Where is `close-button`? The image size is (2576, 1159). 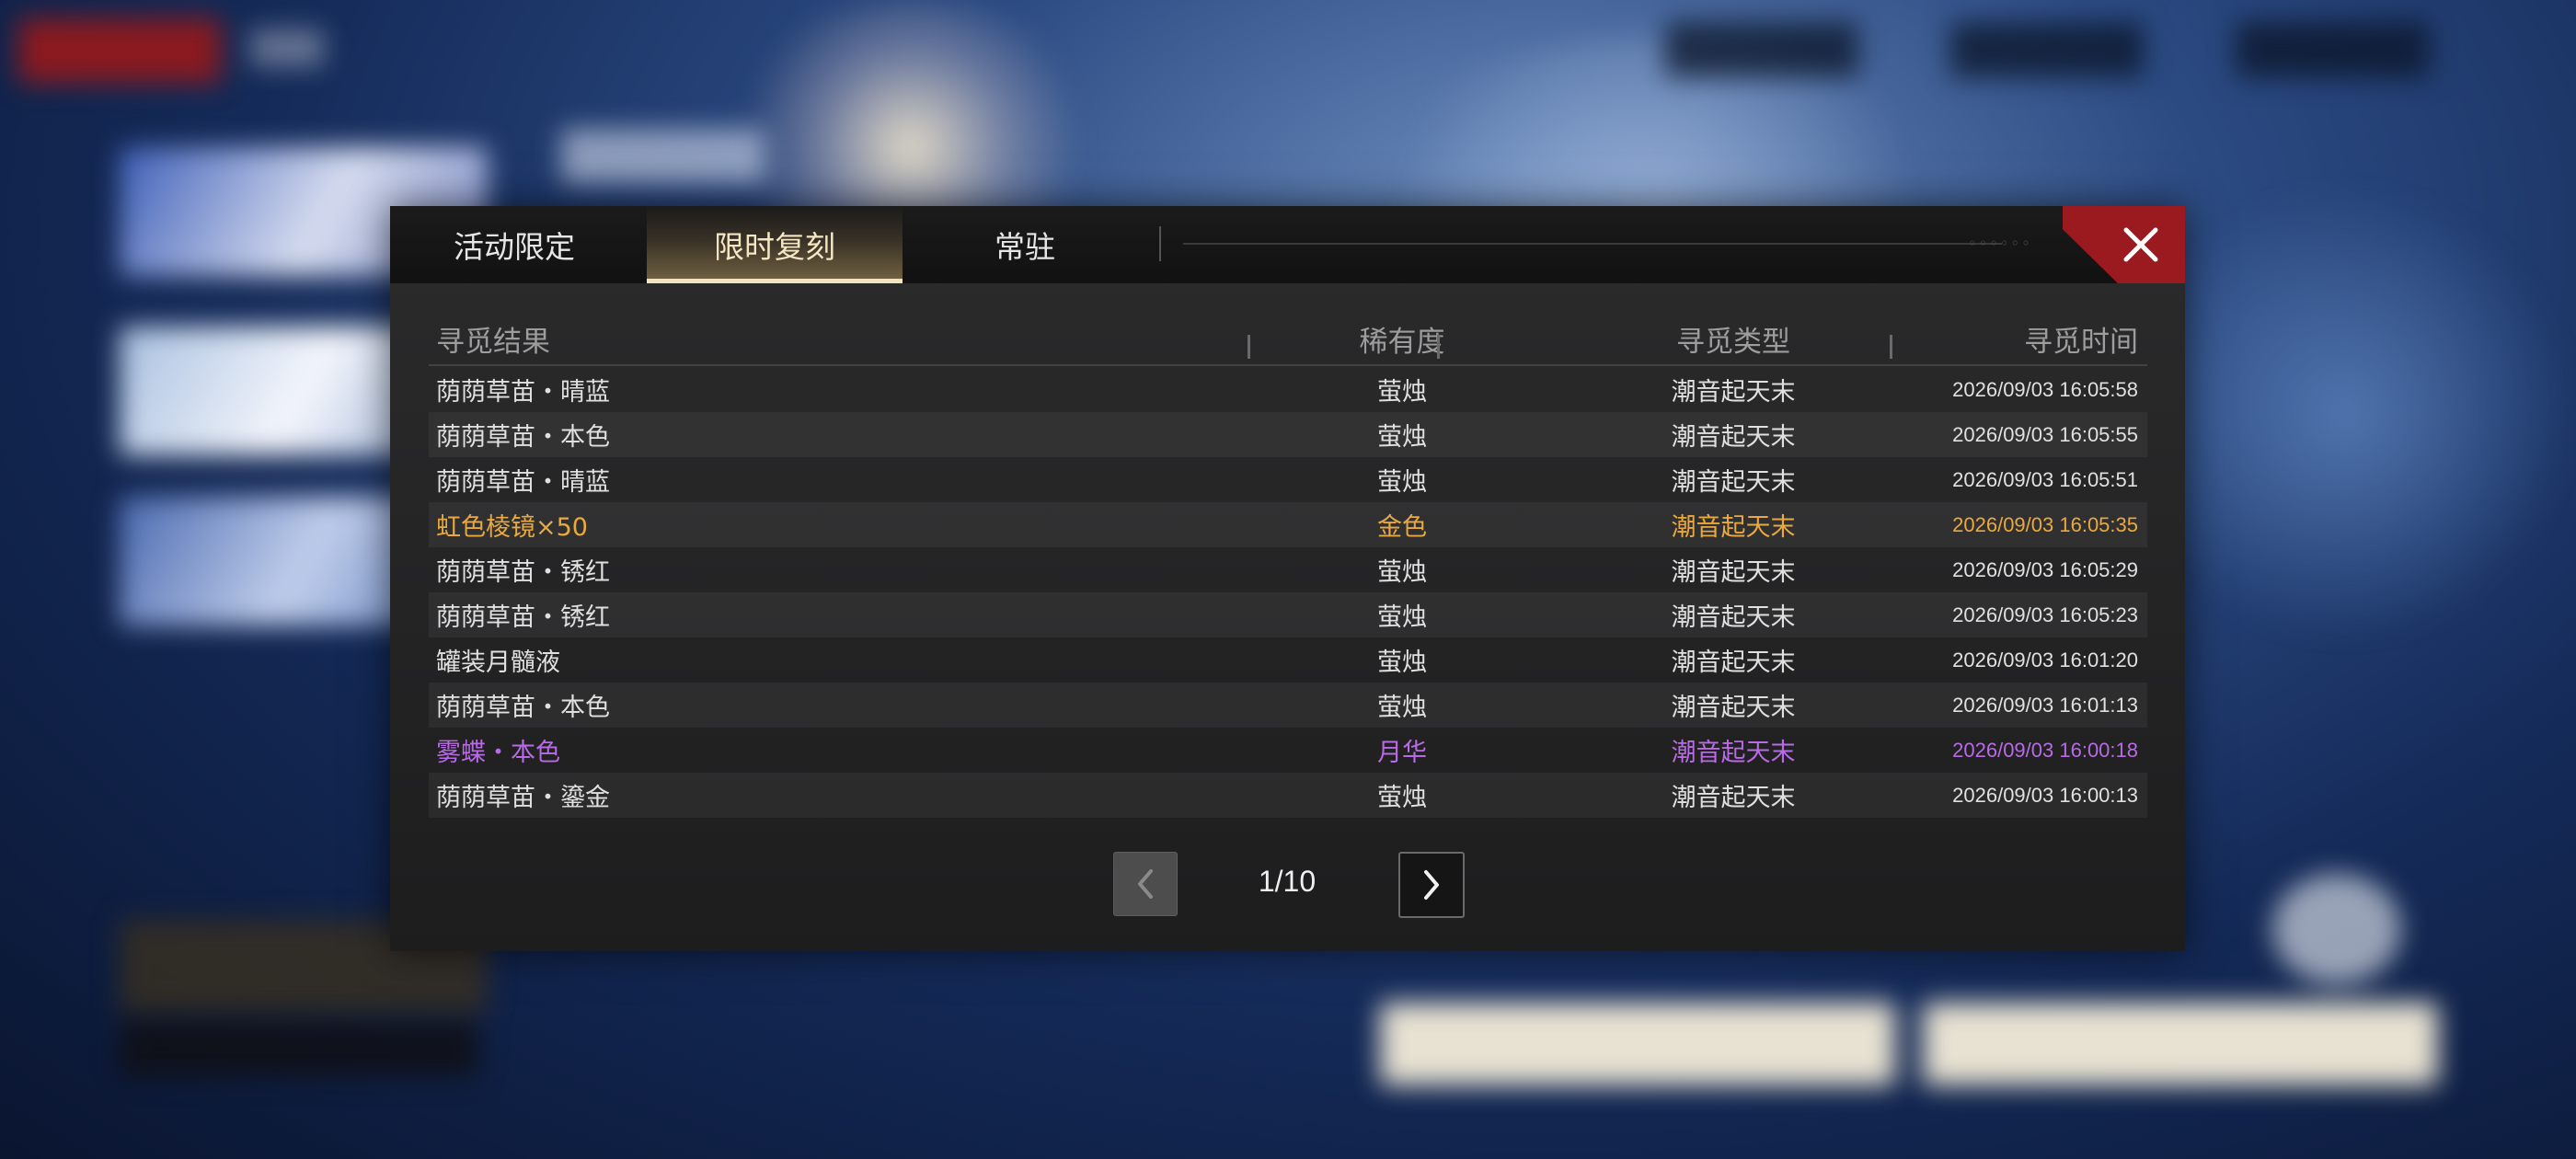 close-button is located at coordinates (2124, 244).